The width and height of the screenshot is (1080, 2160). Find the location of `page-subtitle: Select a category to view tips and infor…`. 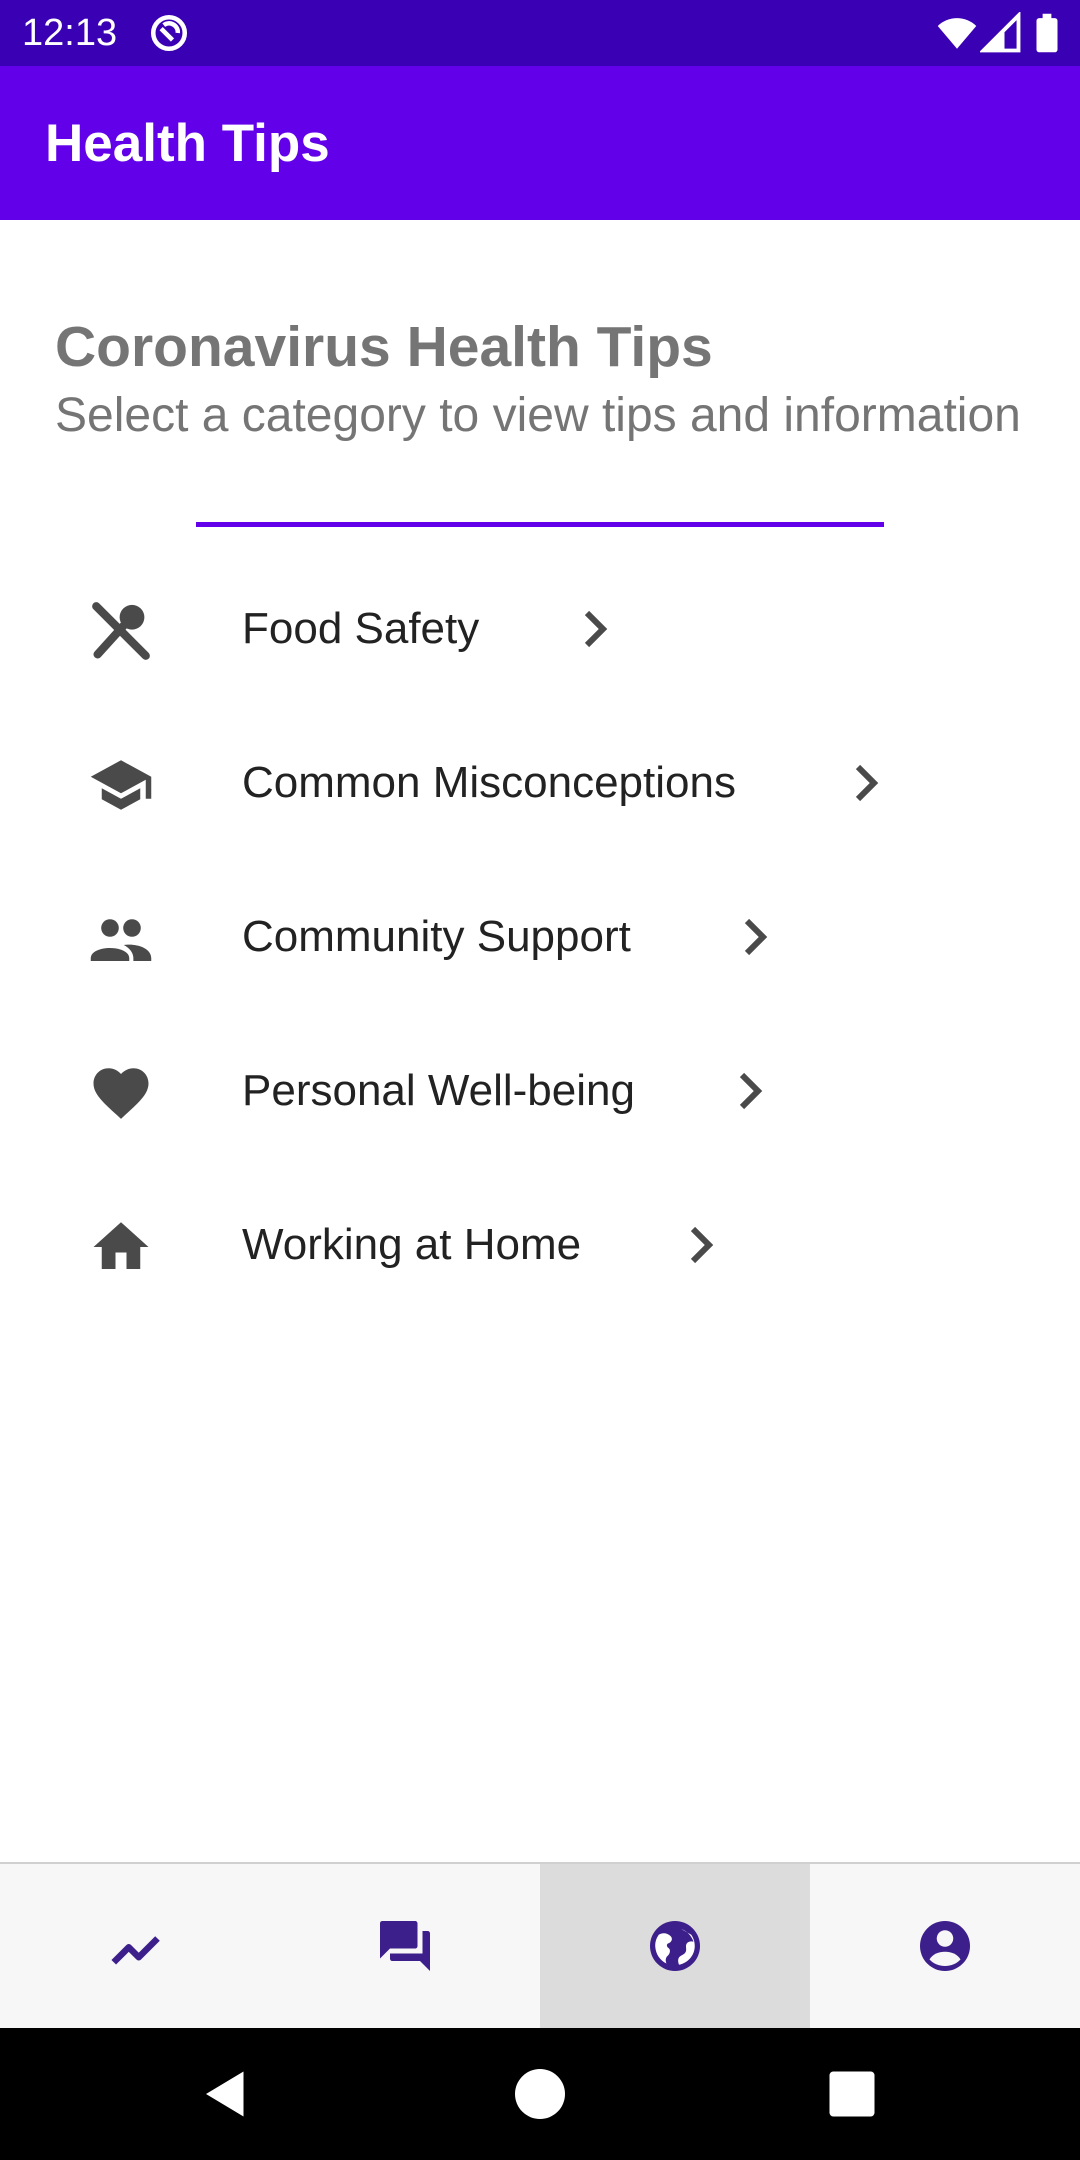

page-subtitle: Select a category to view tips and infor… is located at coordinates (538, 415).